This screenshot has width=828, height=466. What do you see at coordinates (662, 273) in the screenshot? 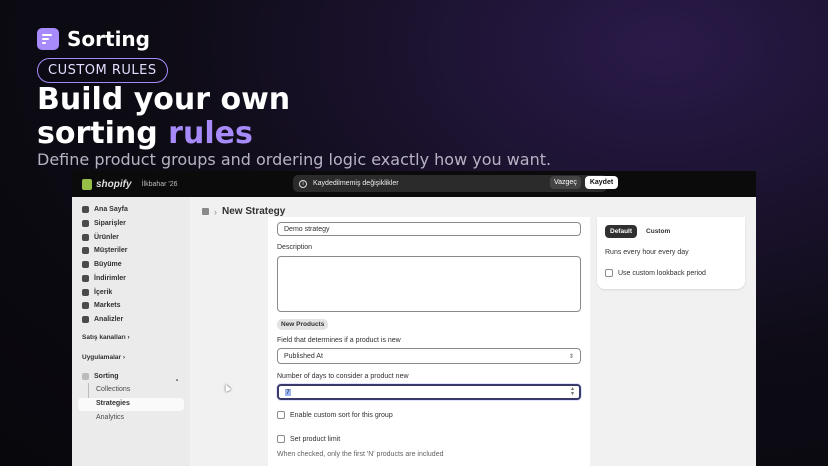
I see `lookback-label: Use custom lookback period` at bounding box center [662, 273].